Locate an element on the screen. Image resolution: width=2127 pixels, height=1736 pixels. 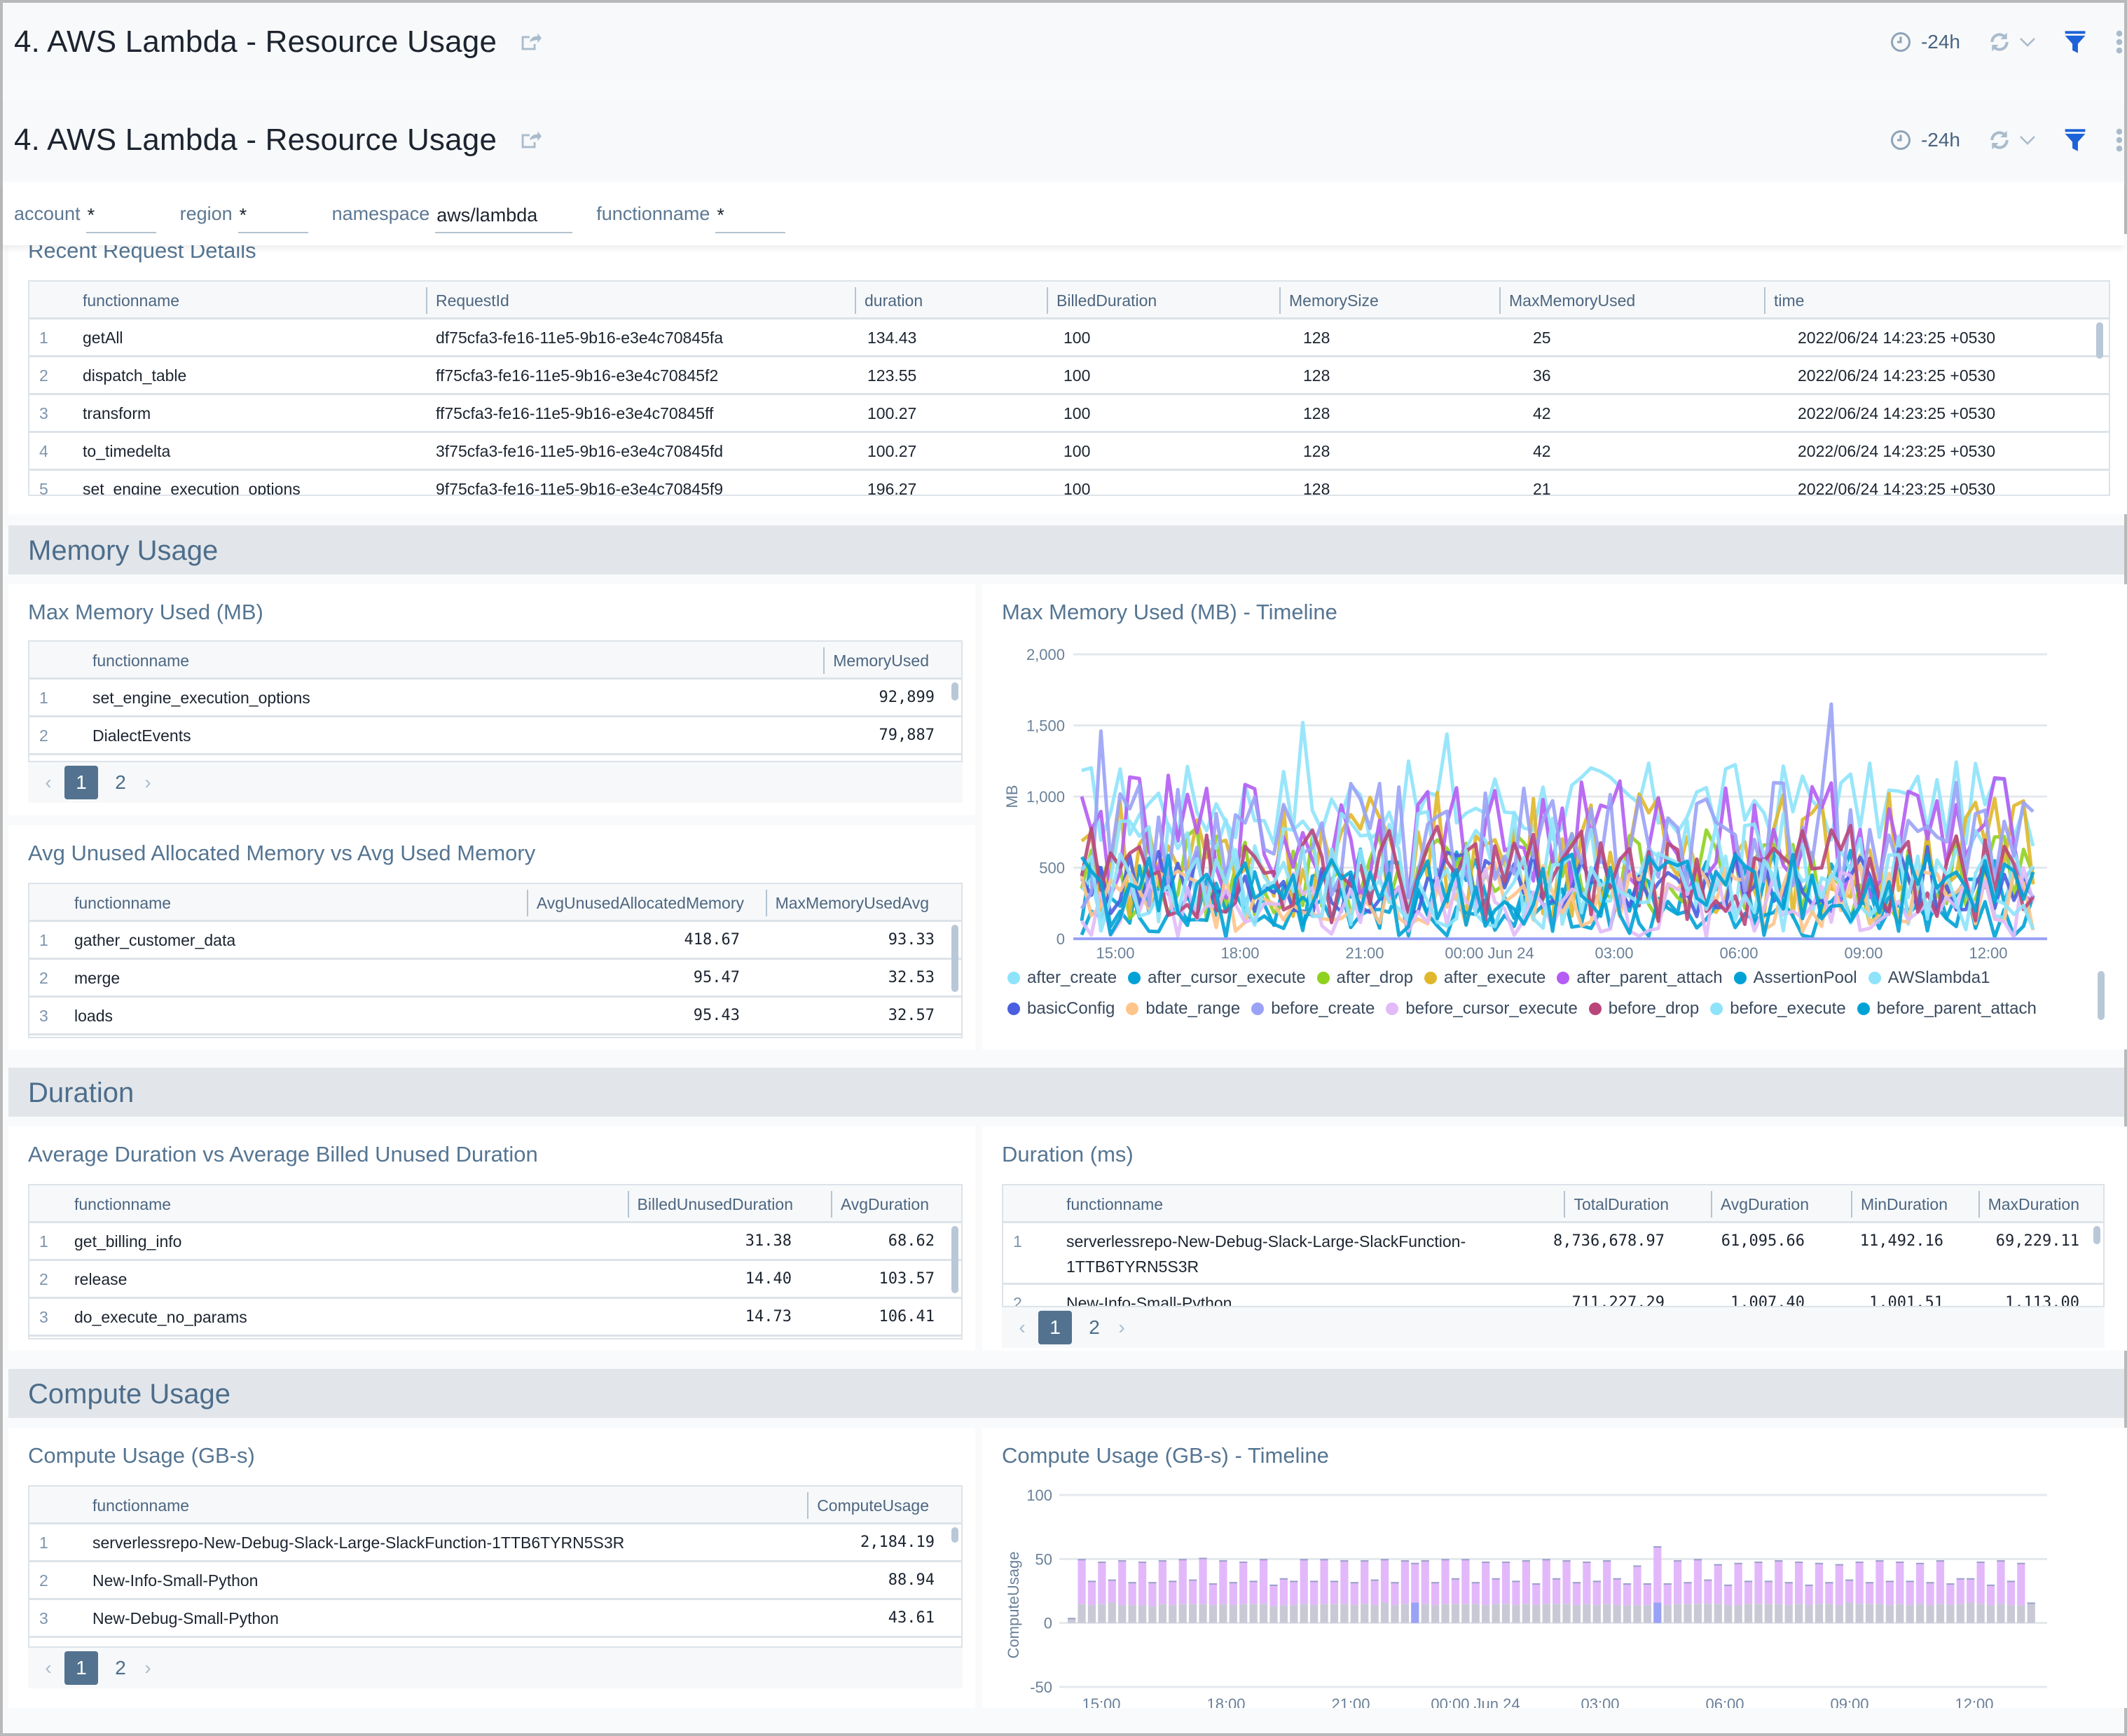
legend-item: AWSlambda1 is located at coordinates (1929, 978).